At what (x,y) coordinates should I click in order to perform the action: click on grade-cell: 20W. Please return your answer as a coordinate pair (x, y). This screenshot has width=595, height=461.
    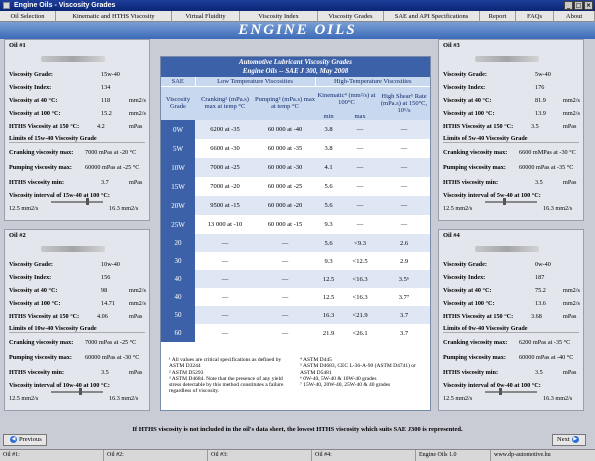
    Looking at the image, I should click on (178, 205).